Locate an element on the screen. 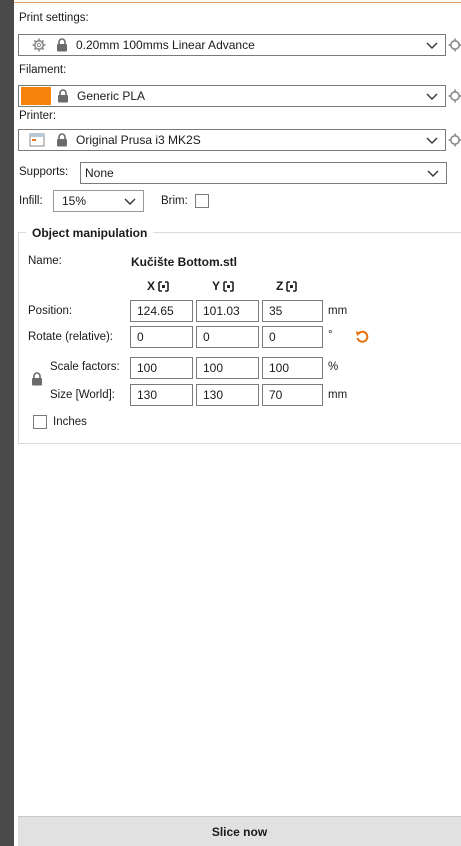 This screenshot has height=846, width=461. filament-value: Generic PLA is located at coordinates (111, 96).